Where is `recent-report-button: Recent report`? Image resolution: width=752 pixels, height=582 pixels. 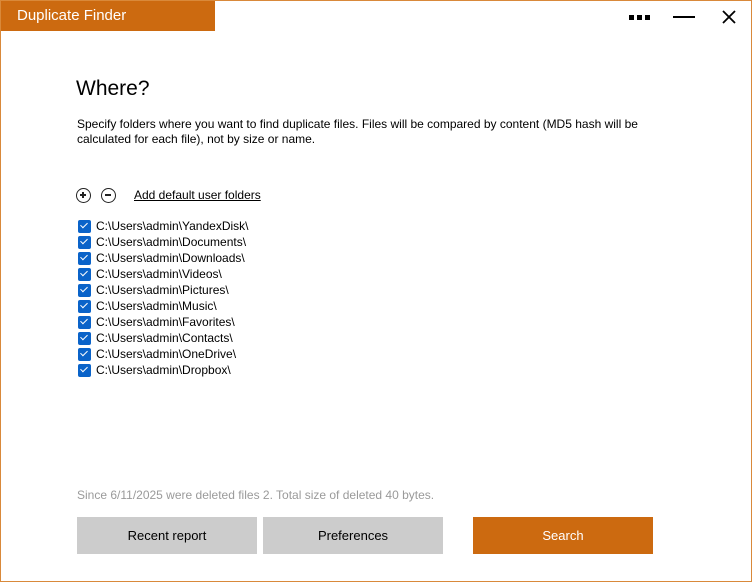 recent-report-button: Recent report is located at coordinates (167, 535).